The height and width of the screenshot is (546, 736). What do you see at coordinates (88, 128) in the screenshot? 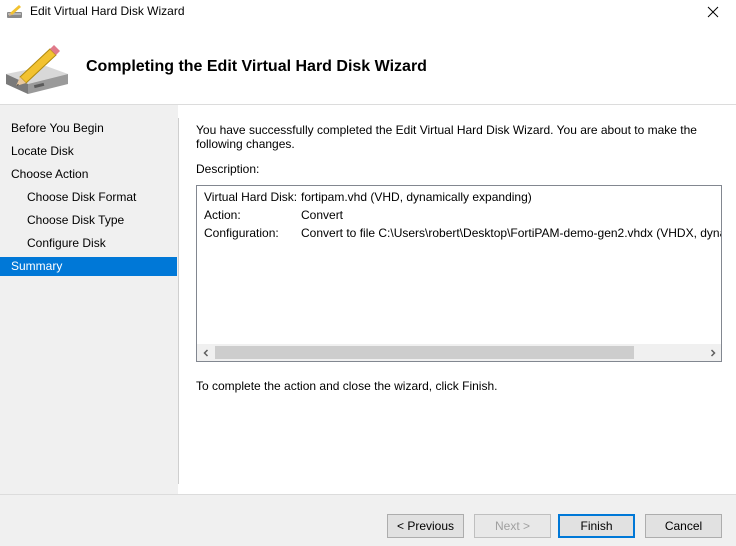
I see `sidebar-item-before-you-begin: Before You Begin` at bounding box center [88, 128].